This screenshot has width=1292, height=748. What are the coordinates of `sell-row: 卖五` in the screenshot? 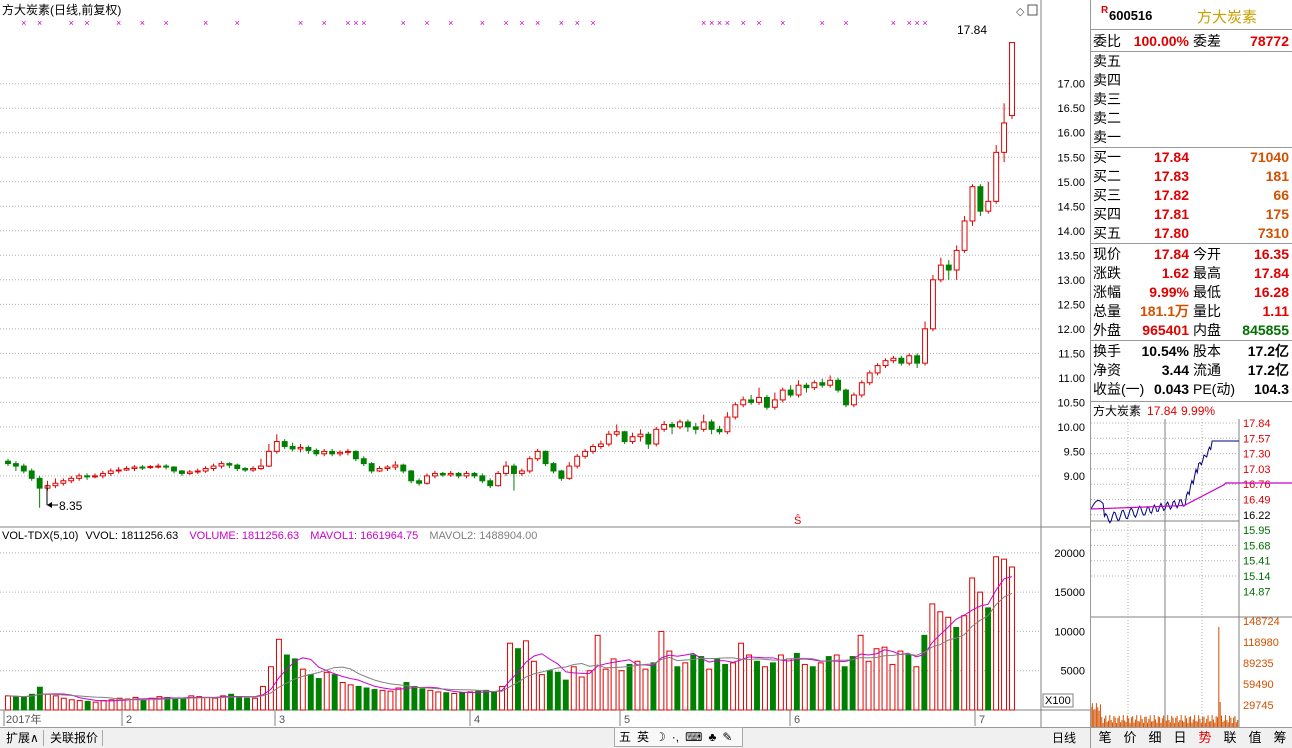 It's located at (1192, 61).